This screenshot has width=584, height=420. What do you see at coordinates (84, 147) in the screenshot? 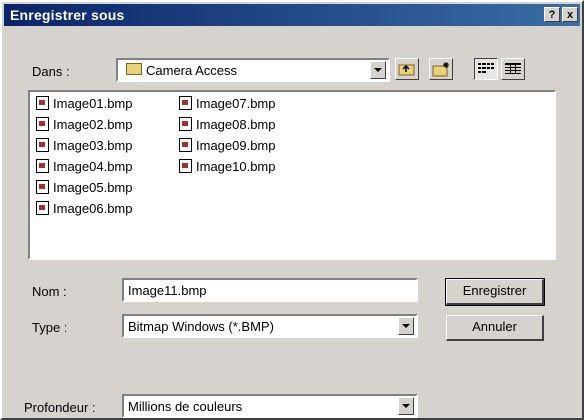
I see `file-item: Image03.bmp` at bounding box center [84, 147].